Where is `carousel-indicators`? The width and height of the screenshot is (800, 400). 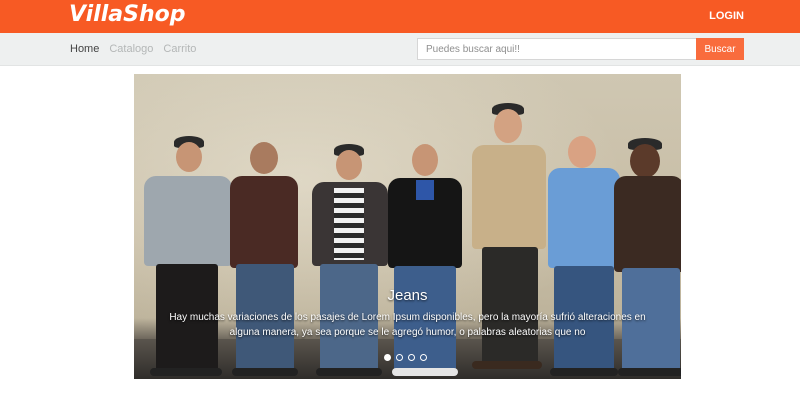 carousel-indicators is located at coordinates (405, 357).